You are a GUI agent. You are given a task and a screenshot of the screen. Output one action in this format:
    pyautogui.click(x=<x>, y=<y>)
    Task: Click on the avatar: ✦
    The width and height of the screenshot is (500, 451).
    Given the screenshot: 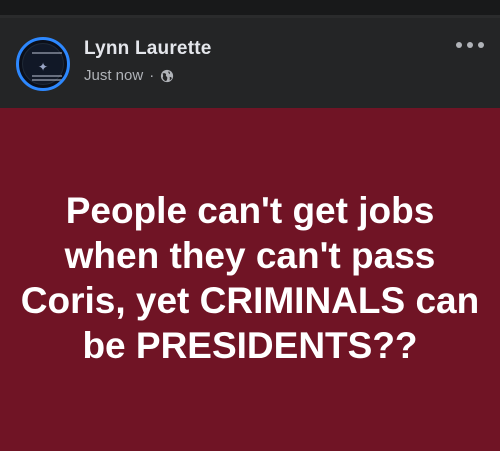 What is the action you would take?
    pyautogui.click(x=43, y=64)
    